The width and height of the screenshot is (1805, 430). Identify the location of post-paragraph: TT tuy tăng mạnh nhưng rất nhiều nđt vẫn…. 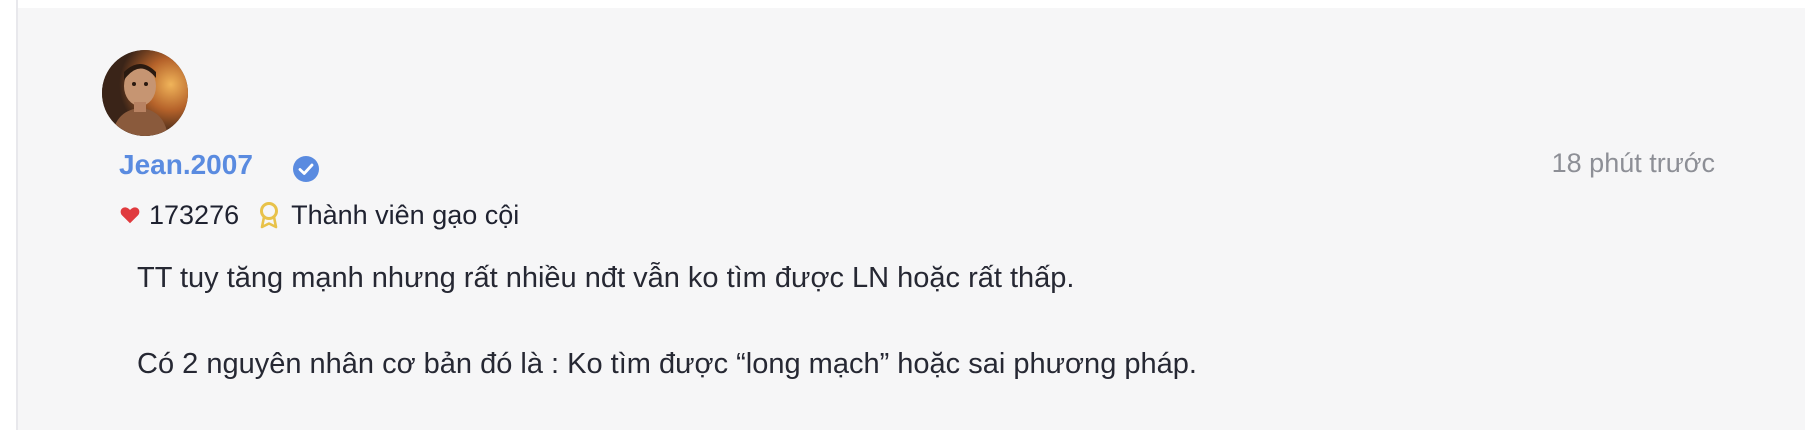
(606, 278).